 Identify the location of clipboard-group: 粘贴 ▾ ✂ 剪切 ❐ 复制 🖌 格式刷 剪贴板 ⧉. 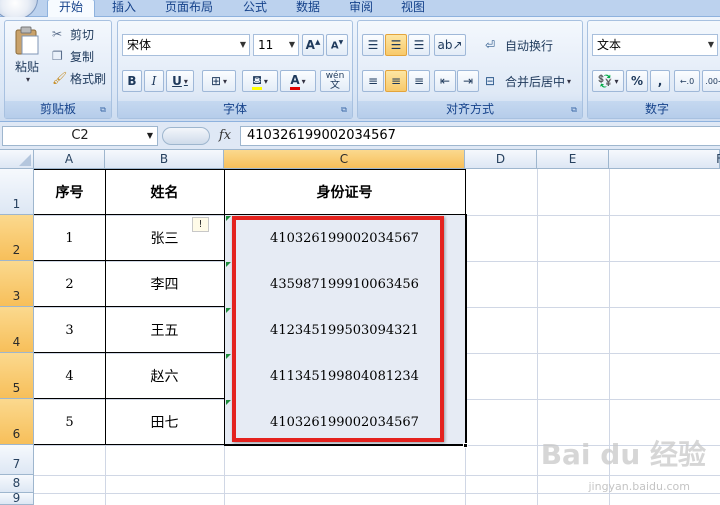
(58, 69).